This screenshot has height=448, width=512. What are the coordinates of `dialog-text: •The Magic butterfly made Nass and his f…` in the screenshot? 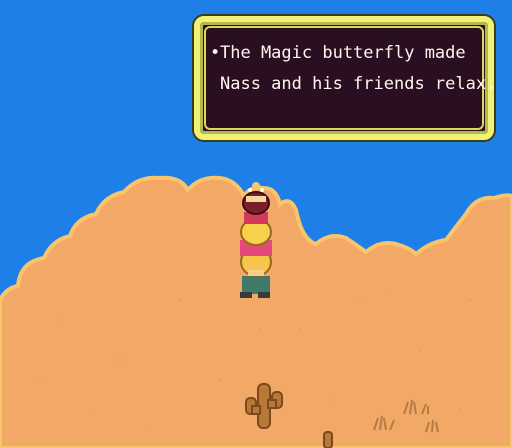 It's located at (353, 69).